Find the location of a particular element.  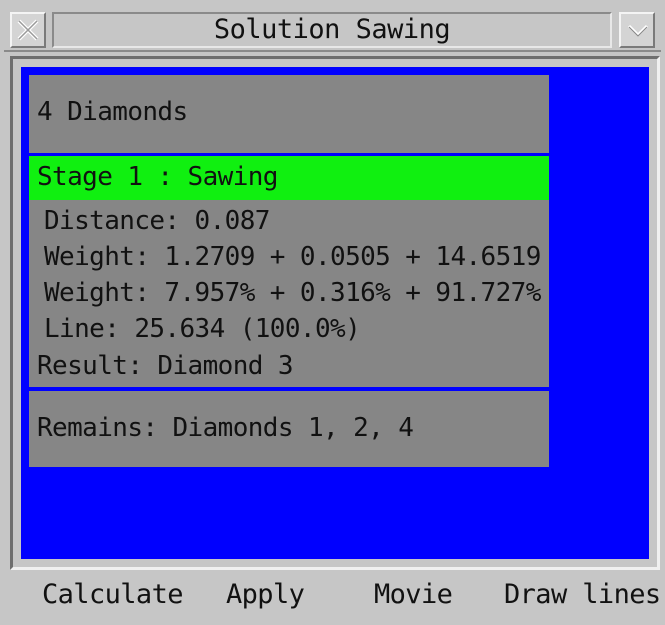

diamonds-count-label: 4 Diamonds is located at coordinates (112, 112).